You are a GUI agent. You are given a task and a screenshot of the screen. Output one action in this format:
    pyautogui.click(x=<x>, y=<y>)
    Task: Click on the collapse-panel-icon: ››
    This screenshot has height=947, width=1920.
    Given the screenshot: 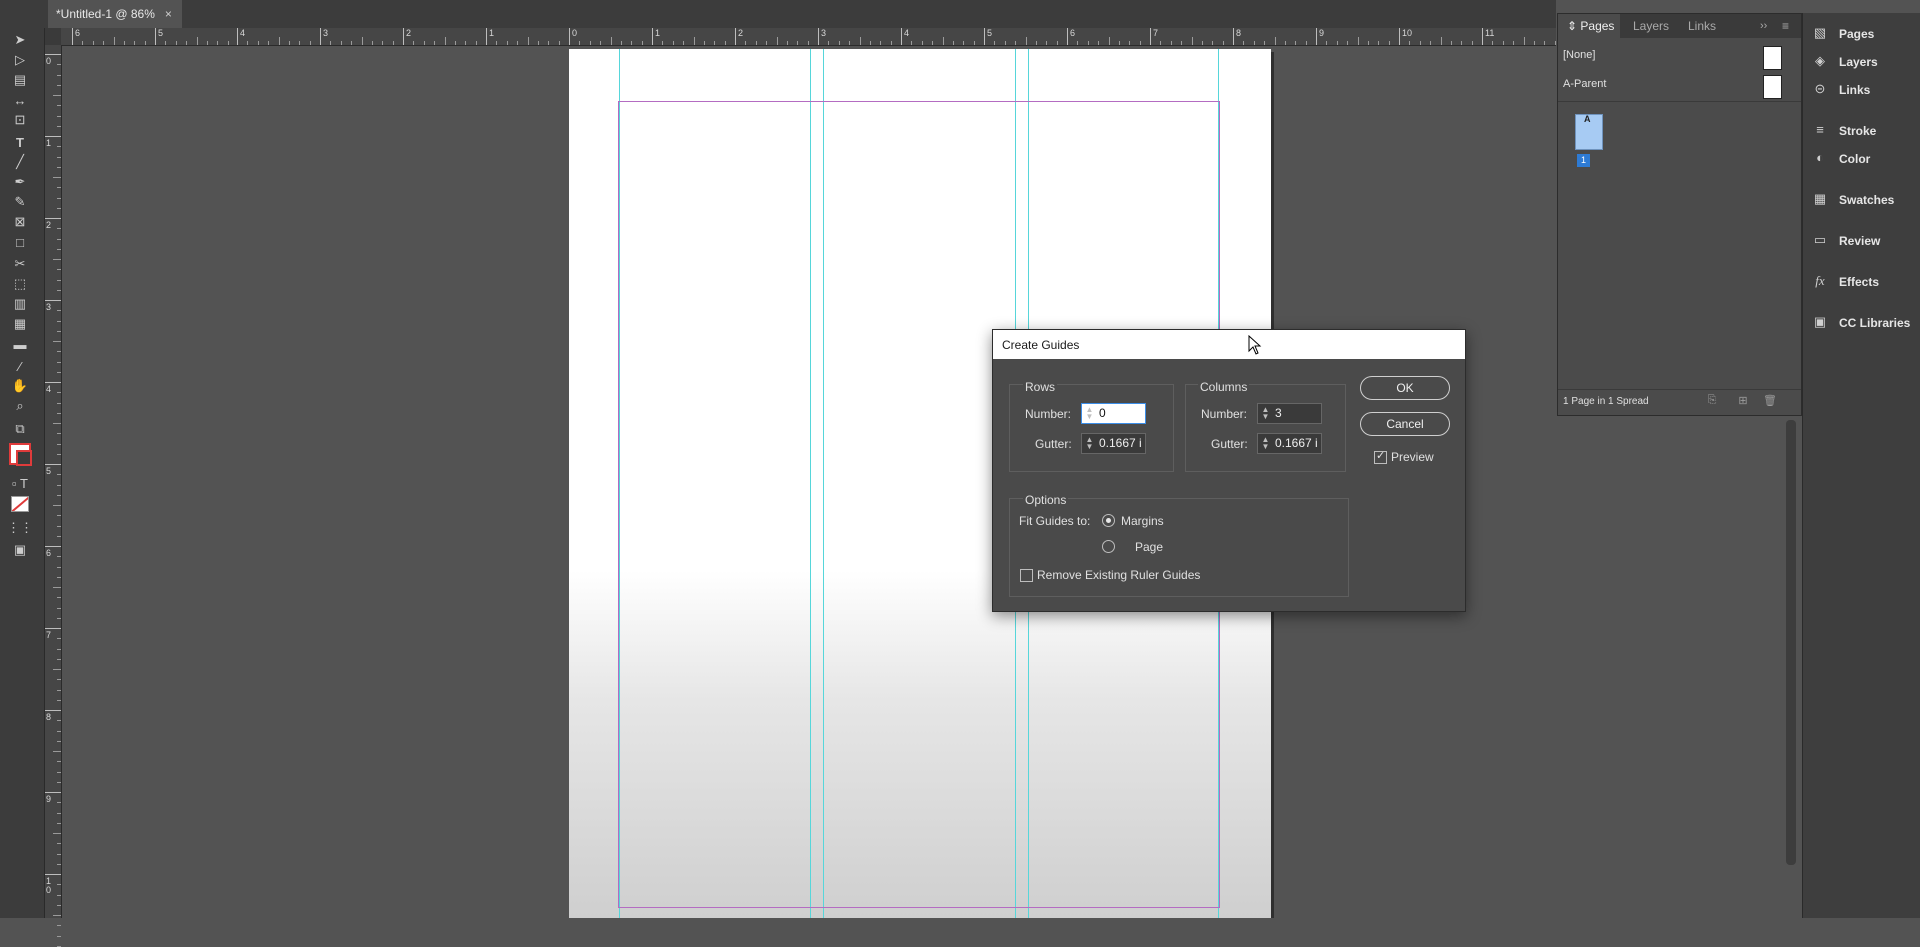 What is the action you would take?
    pyautogui.click(x=1763, y=26)
    